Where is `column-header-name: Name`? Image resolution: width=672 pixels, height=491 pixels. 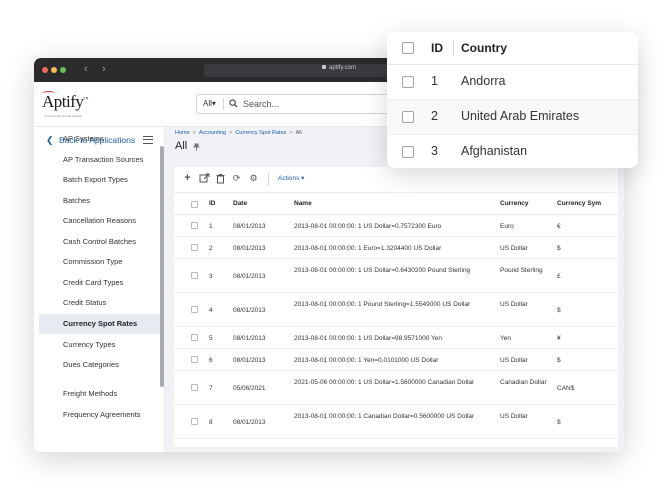
column-header-name: Name is located at coordinates (303, 203).